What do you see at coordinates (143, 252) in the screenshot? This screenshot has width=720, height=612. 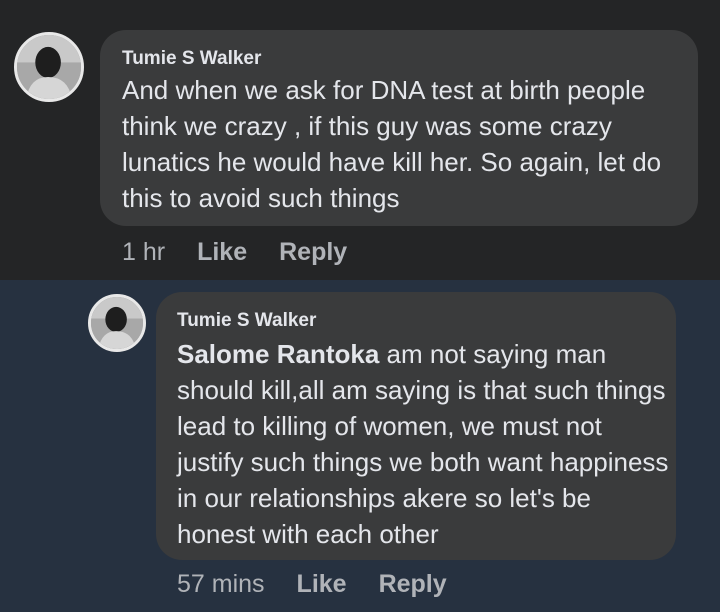 I see `comment-timestamp: 1 hr` at bounding box center [143, 252].